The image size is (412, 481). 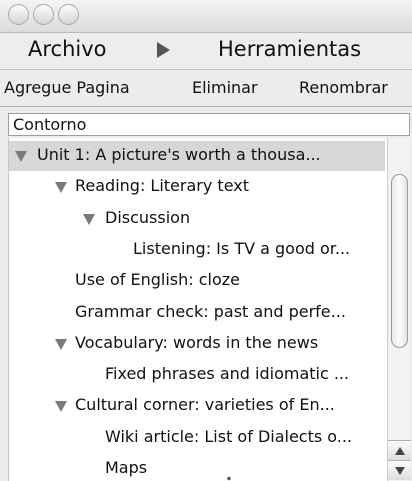 I want to click on scrollbar-thumb, so click(x=399, y=261).